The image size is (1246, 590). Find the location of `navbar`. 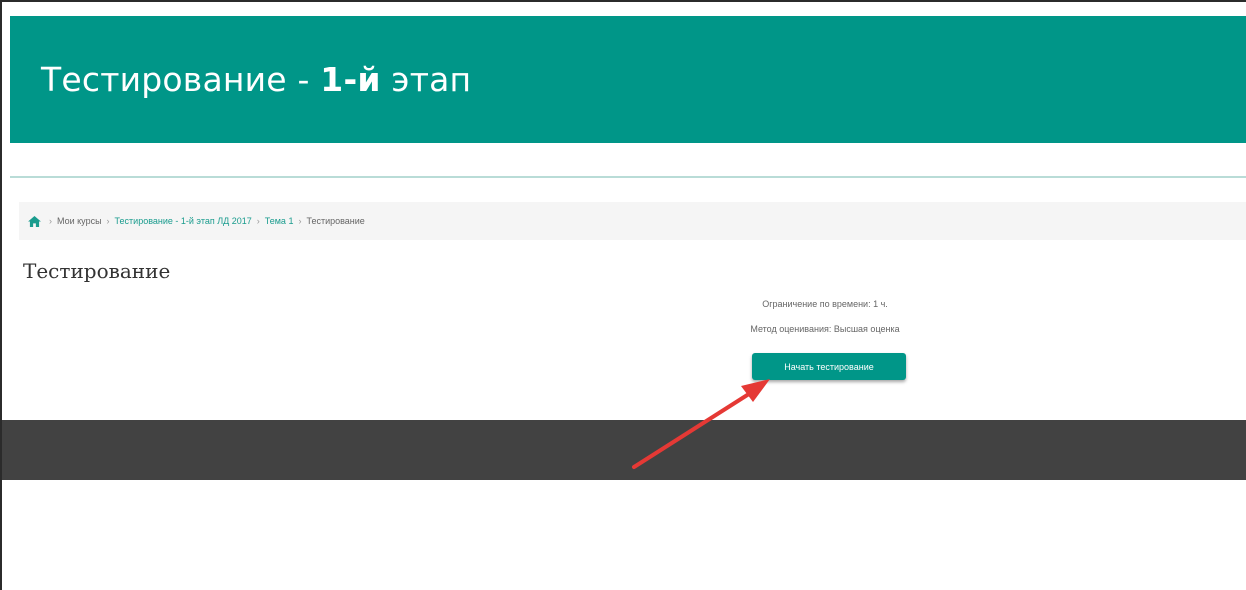

navbar is located at coordinates (628, 160).